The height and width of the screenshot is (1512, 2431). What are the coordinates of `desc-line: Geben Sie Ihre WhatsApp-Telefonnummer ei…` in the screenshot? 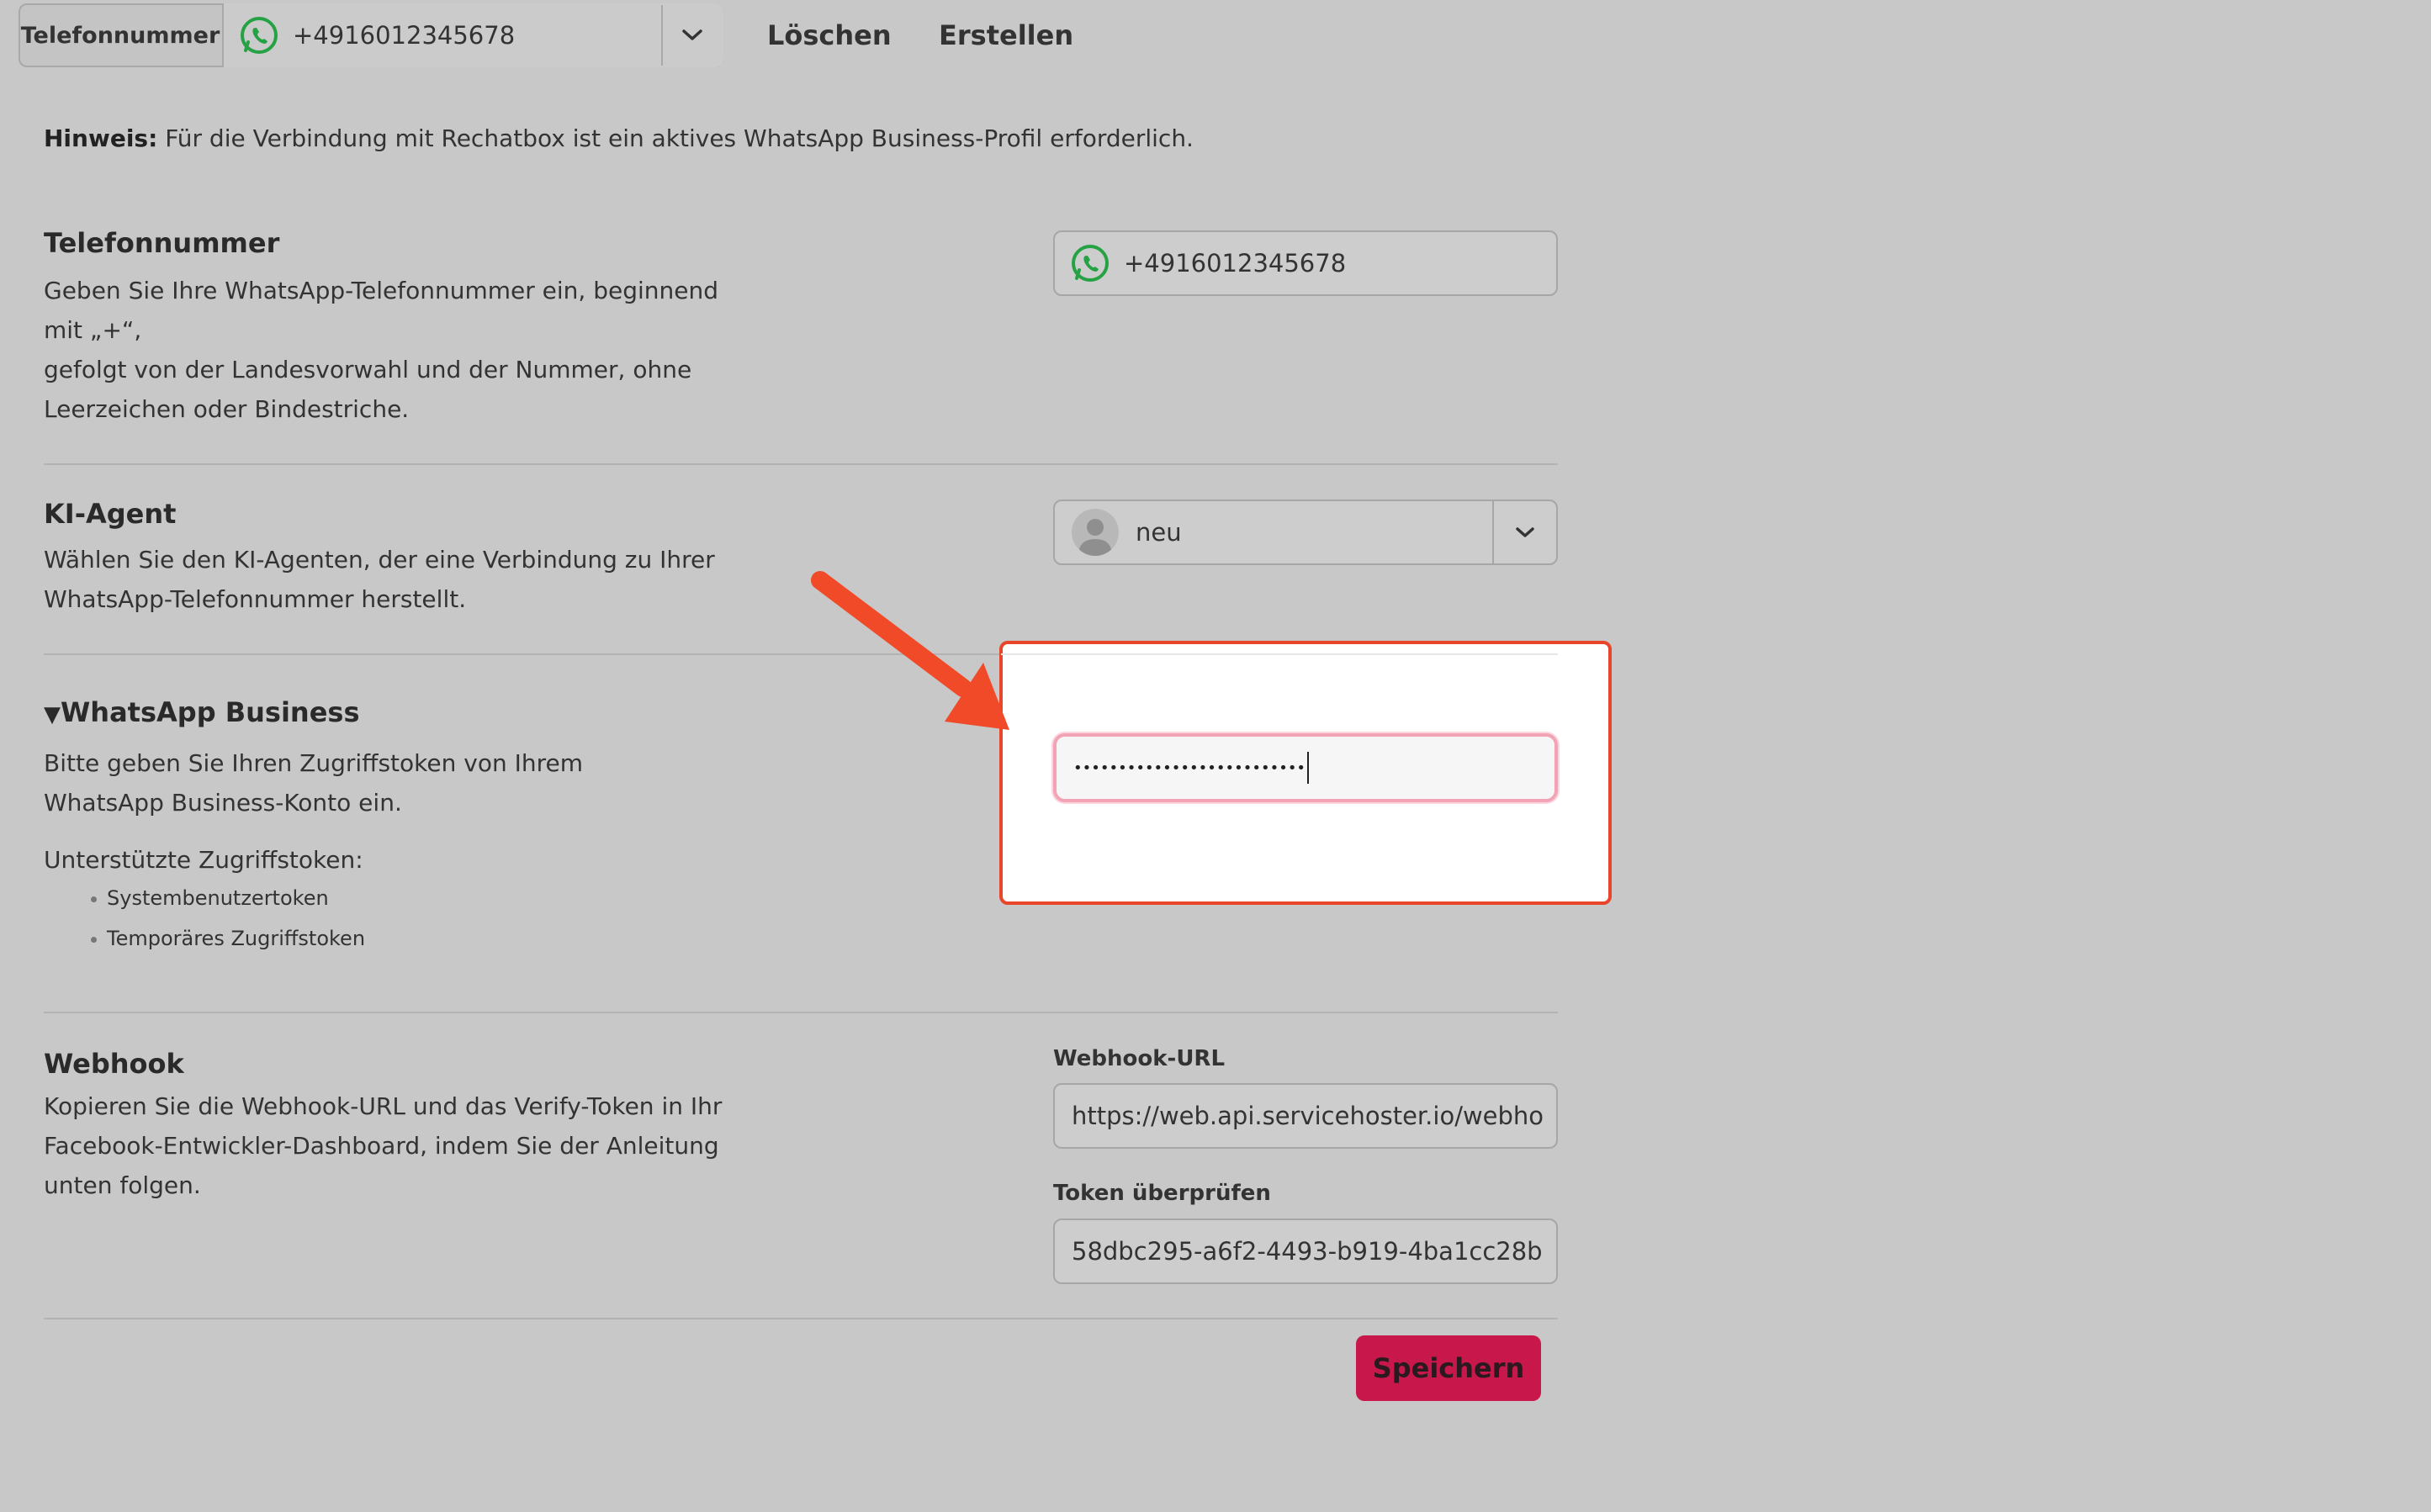 It's located at (381, 290).